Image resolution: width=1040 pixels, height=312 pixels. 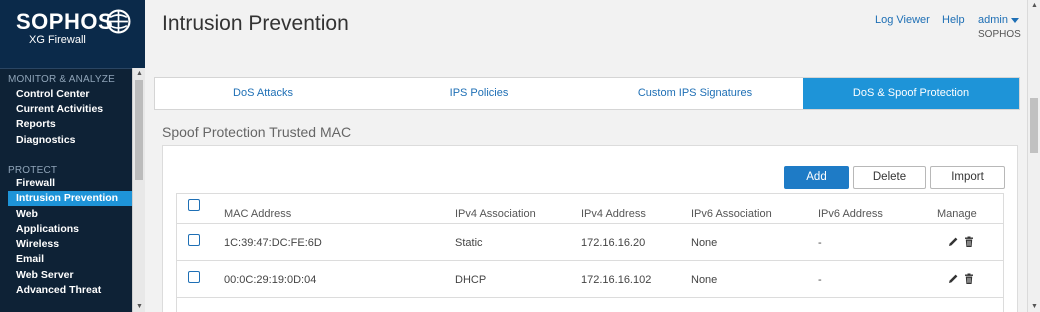 What do you see at coordinates (57, 40) in the screenshot?
I see `product-name: XG Firewall` at bounding box center [57, 40].